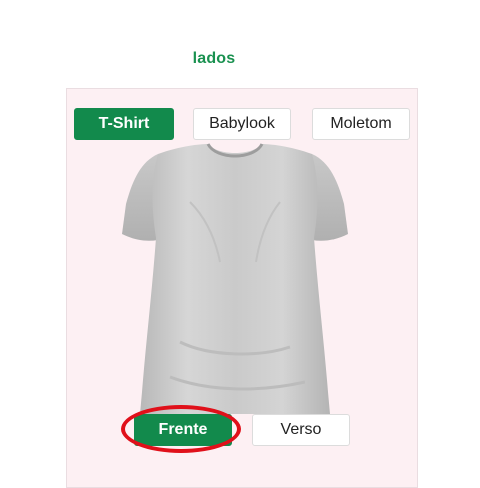  What do you see at coordinates (301, 430) in the screenshot?
I see `back-side-button: Verso` at bounding box center [301, 430].